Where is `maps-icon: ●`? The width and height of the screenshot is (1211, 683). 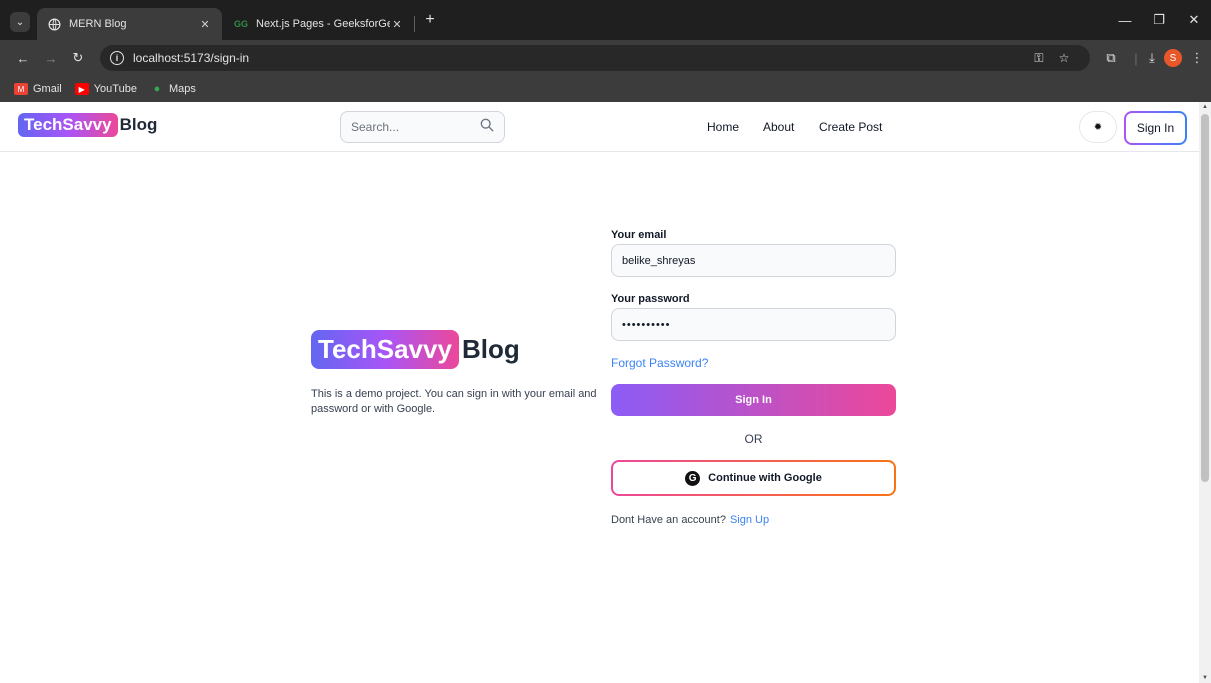
maps-icon: ● is located at coordinates (157, 89).